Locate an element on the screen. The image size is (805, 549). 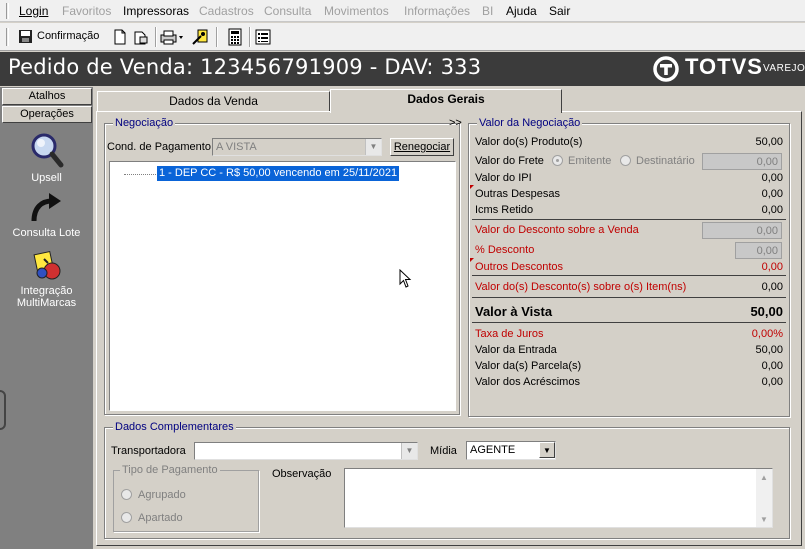
tipo-pagamento-legend: Tipo de Pagamento is located at coordinates (170, 470).